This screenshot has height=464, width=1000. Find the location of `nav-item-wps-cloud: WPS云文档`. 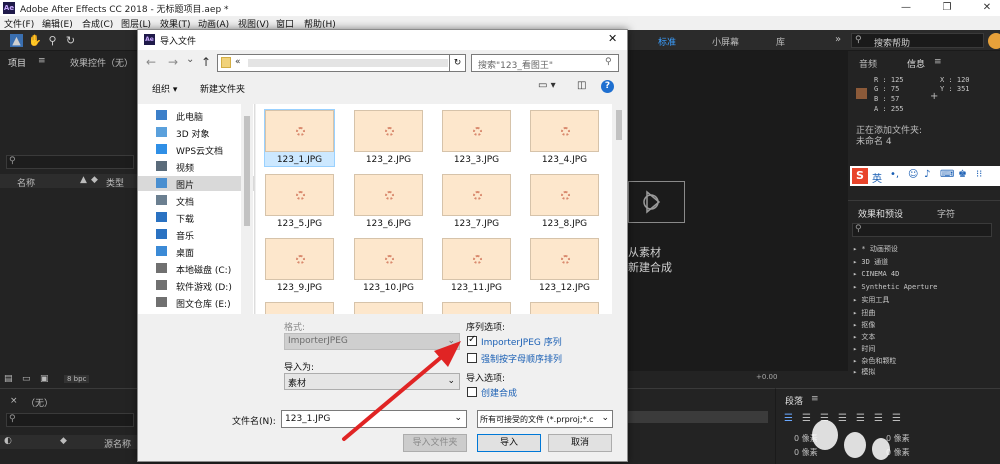

nav-item-wps-cloud: WPS云文档 is located at coordinates (196, 149).